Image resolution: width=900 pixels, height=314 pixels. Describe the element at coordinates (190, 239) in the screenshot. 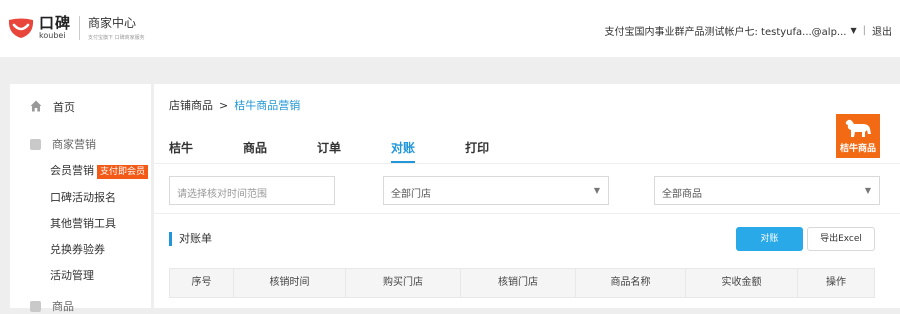

I see `section-title: 对账单` at that location.